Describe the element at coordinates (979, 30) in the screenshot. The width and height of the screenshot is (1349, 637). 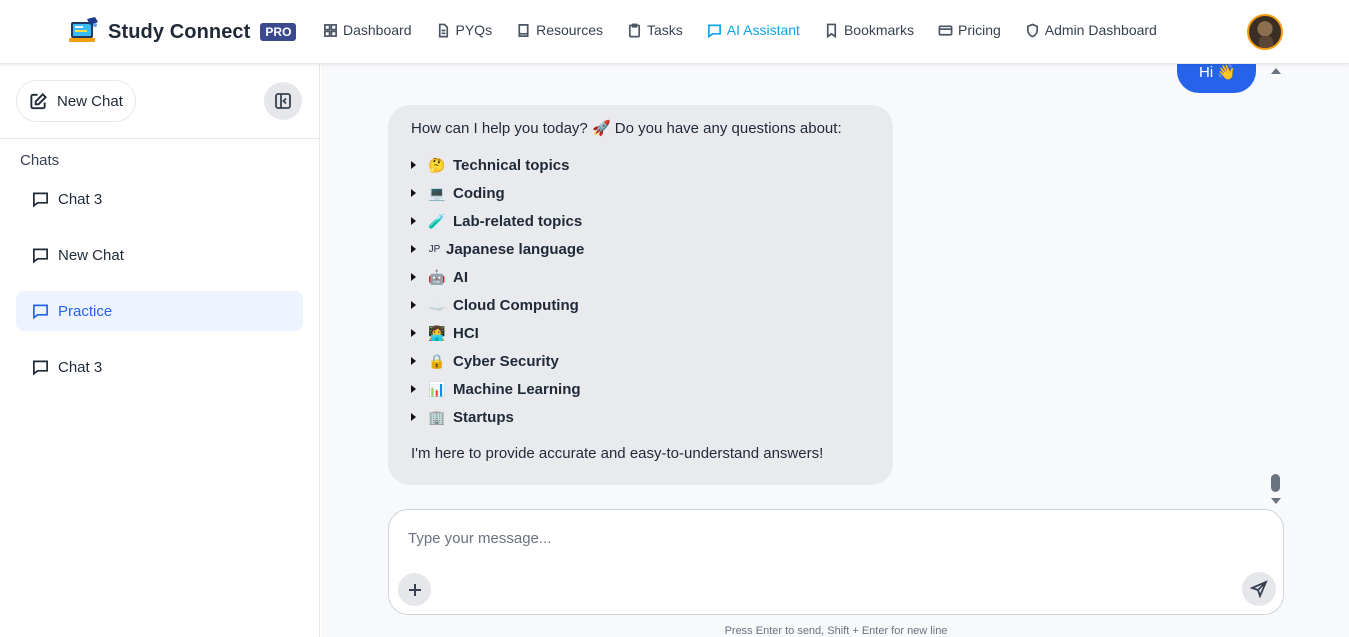
I see `nav-label: Pricing` at that location.